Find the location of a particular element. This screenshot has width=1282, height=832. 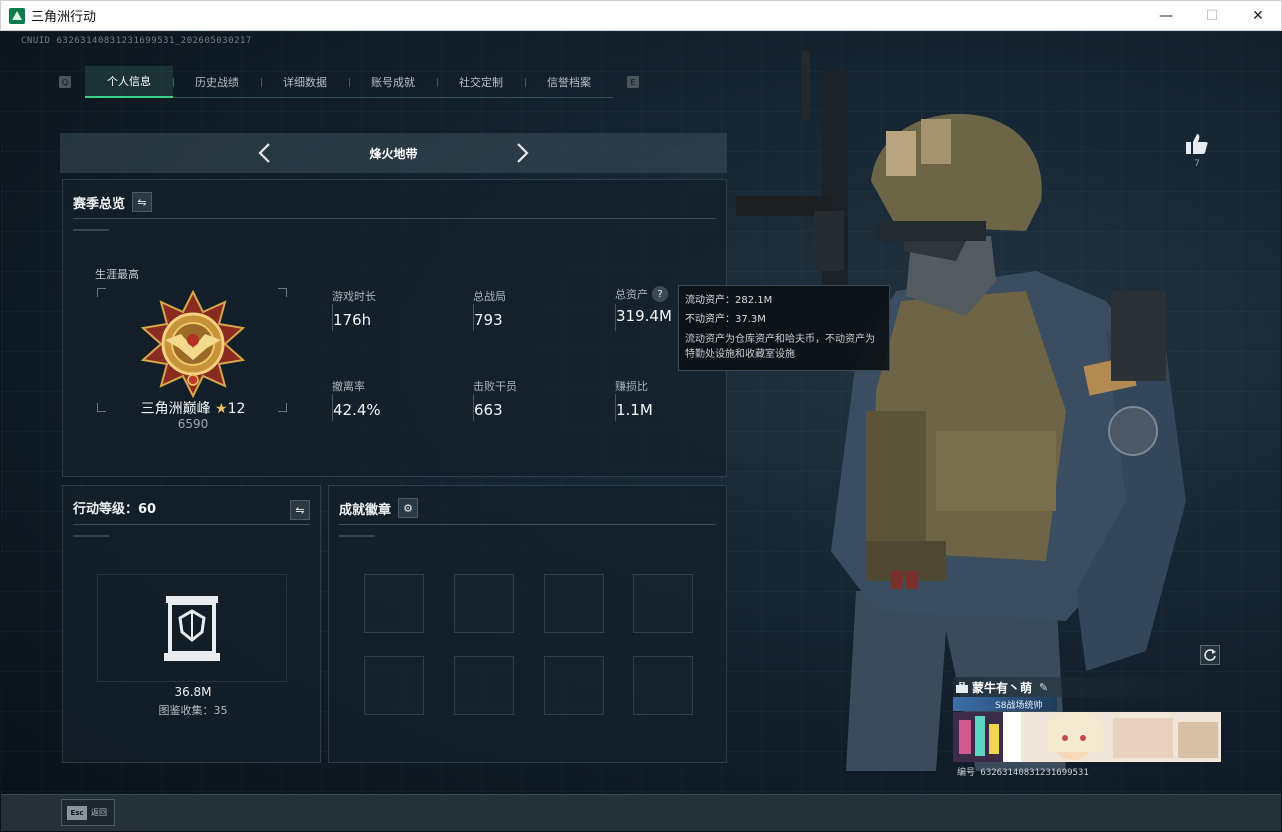

player-banner-image is located at coordinates (1087, 737).